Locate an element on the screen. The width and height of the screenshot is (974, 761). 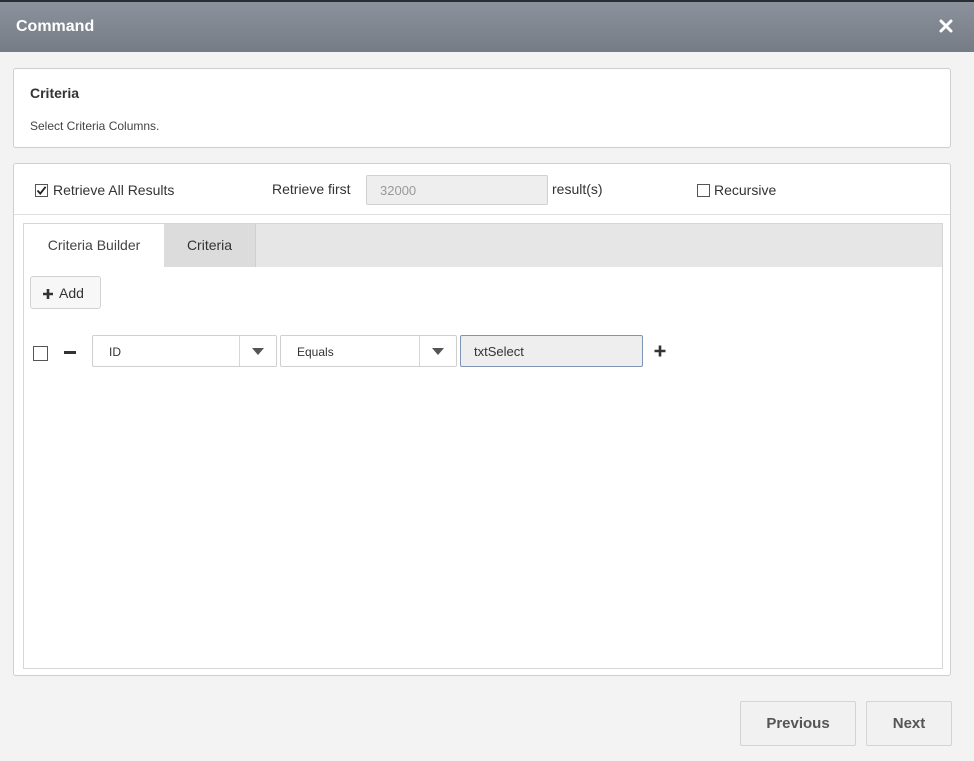
previous-button: Previous is located at coordinates (798, 723).